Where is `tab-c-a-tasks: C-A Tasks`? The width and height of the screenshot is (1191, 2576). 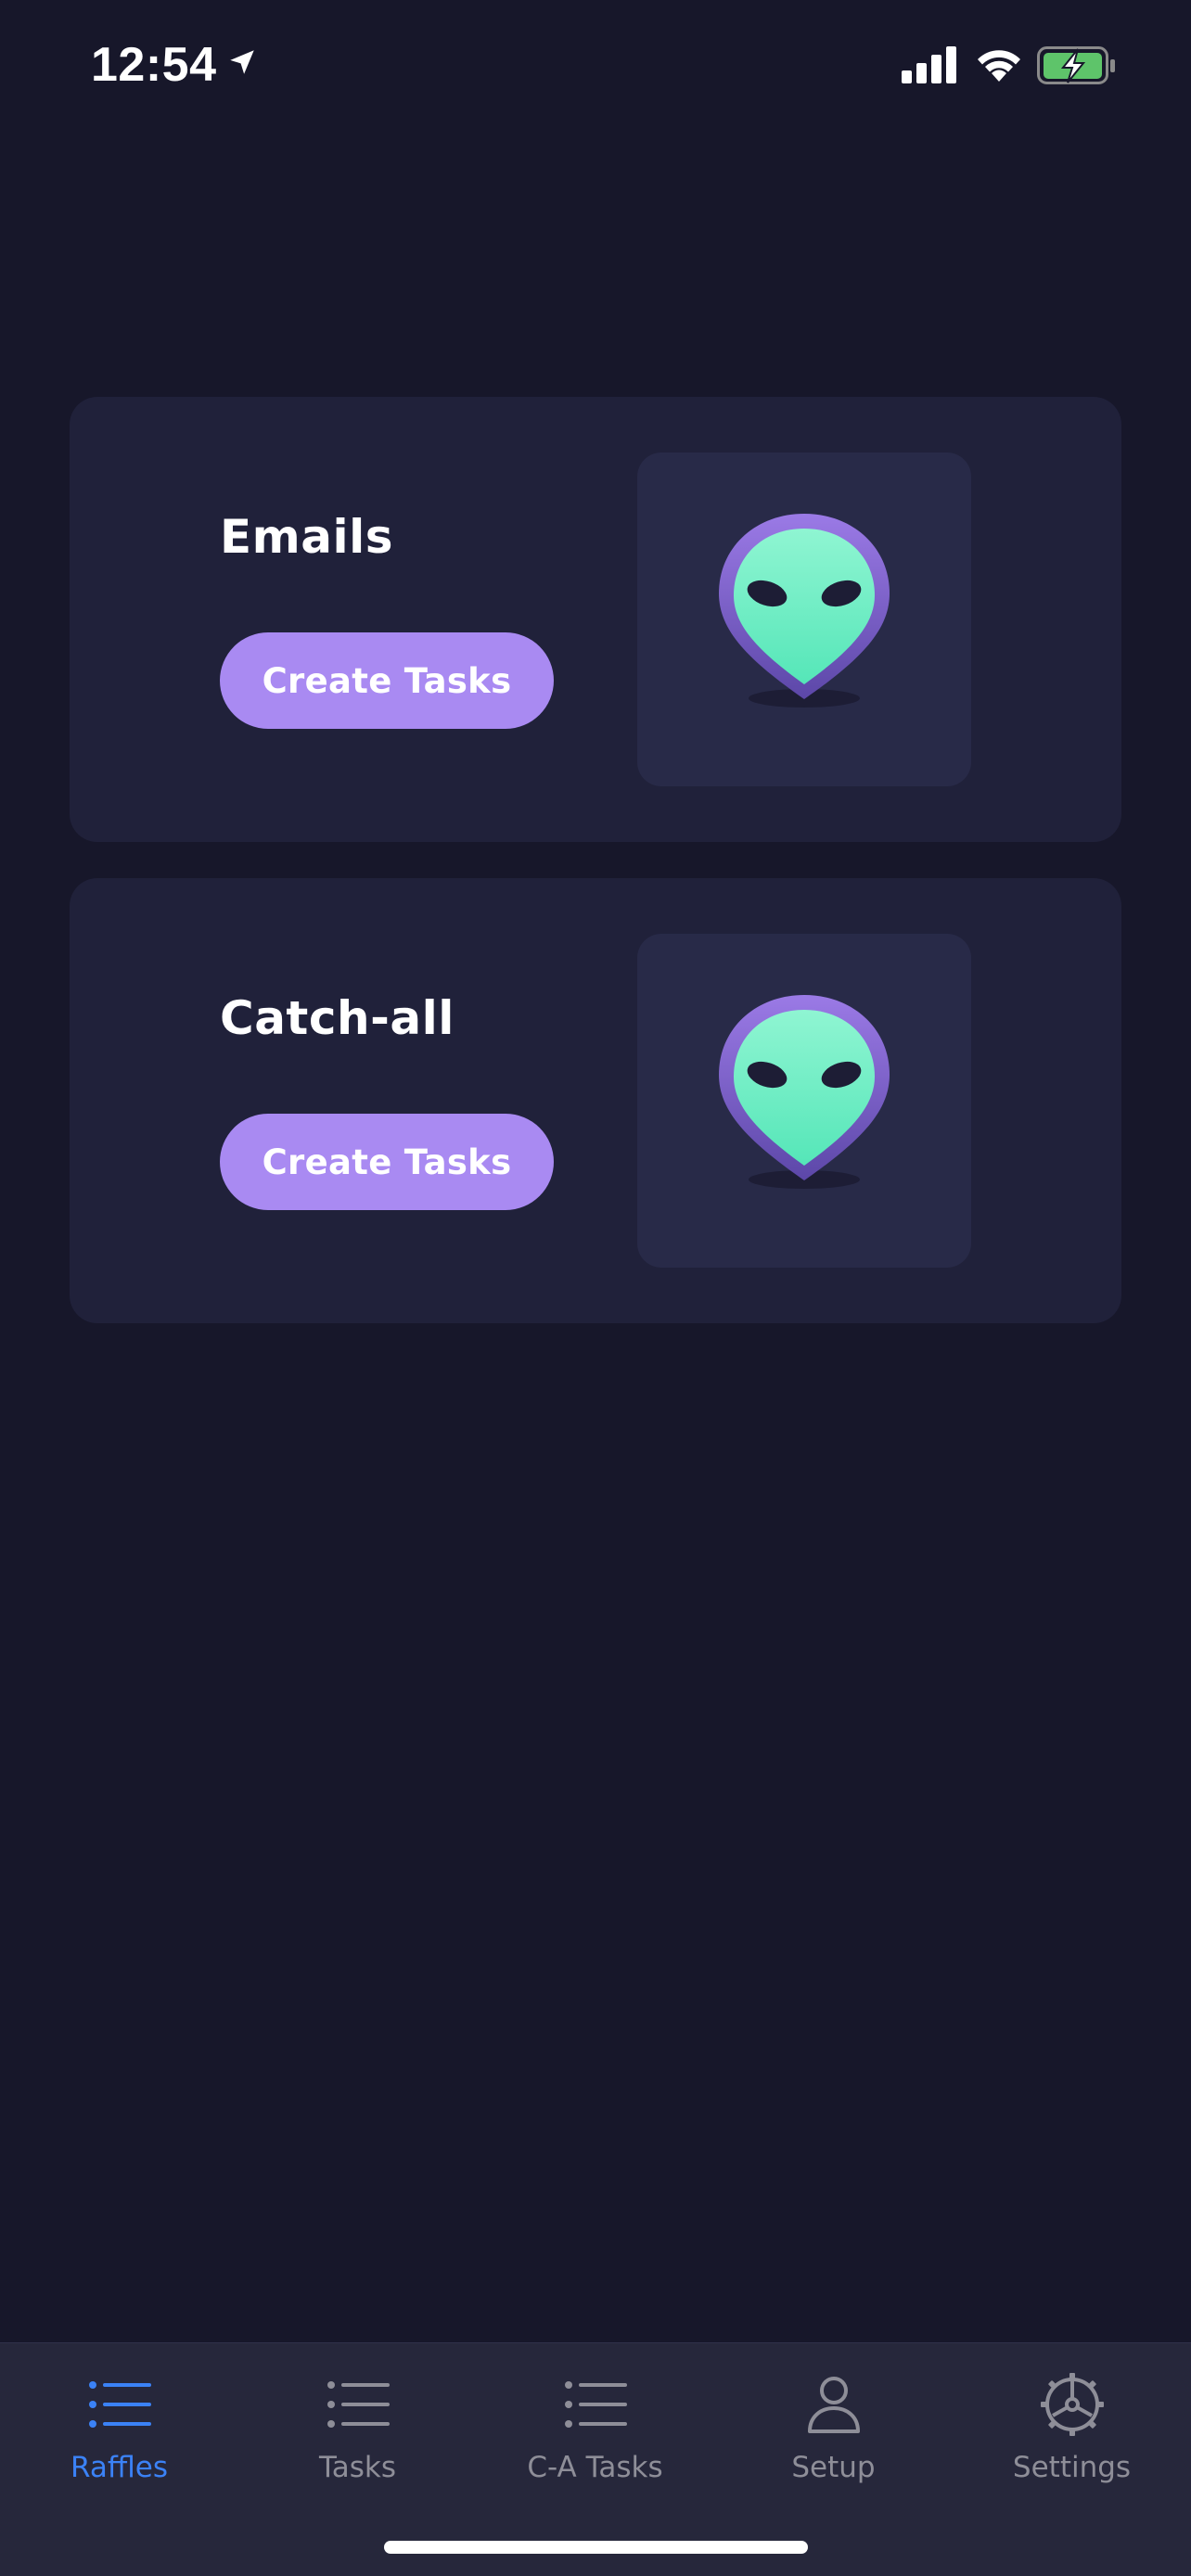
tab-c-a-tasks: C-A Tasks is located at coordinates (595, 2431).